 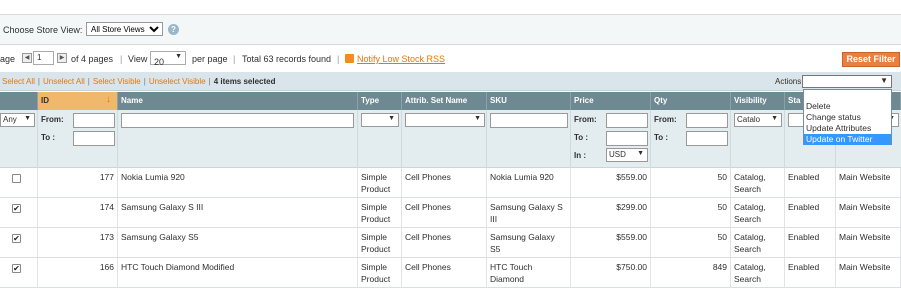 I want to click on help-icon: ?, so click(x=173, y=29).